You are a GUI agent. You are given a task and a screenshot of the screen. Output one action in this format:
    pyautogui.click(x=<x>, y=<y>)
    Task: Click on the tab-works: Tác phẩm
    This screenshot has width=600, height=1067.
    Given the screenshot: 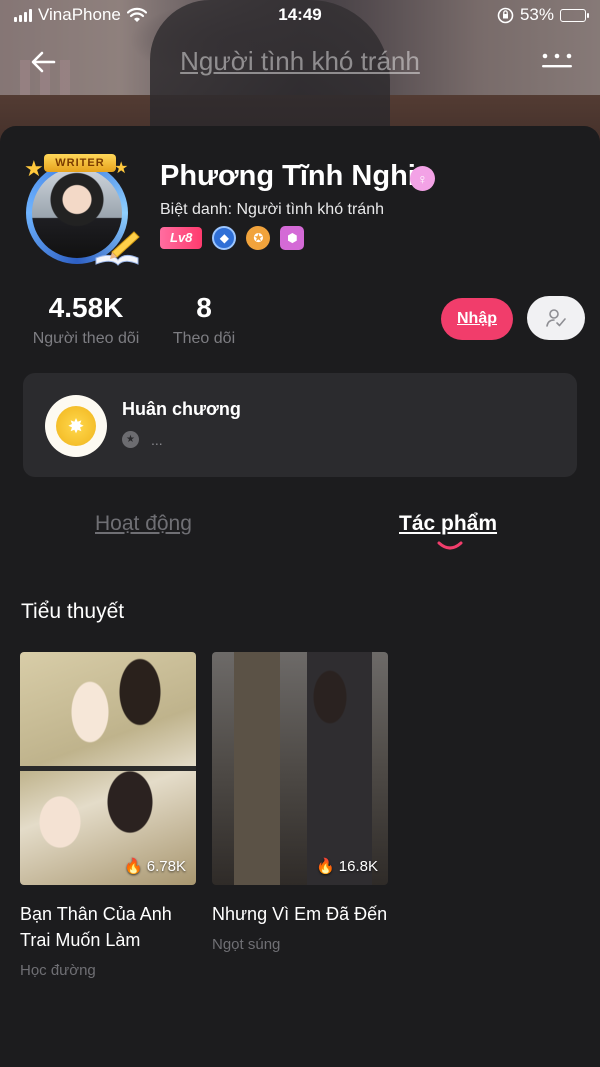 What is the action you would take?
    pyautogui.click(x=448, y=524)
    